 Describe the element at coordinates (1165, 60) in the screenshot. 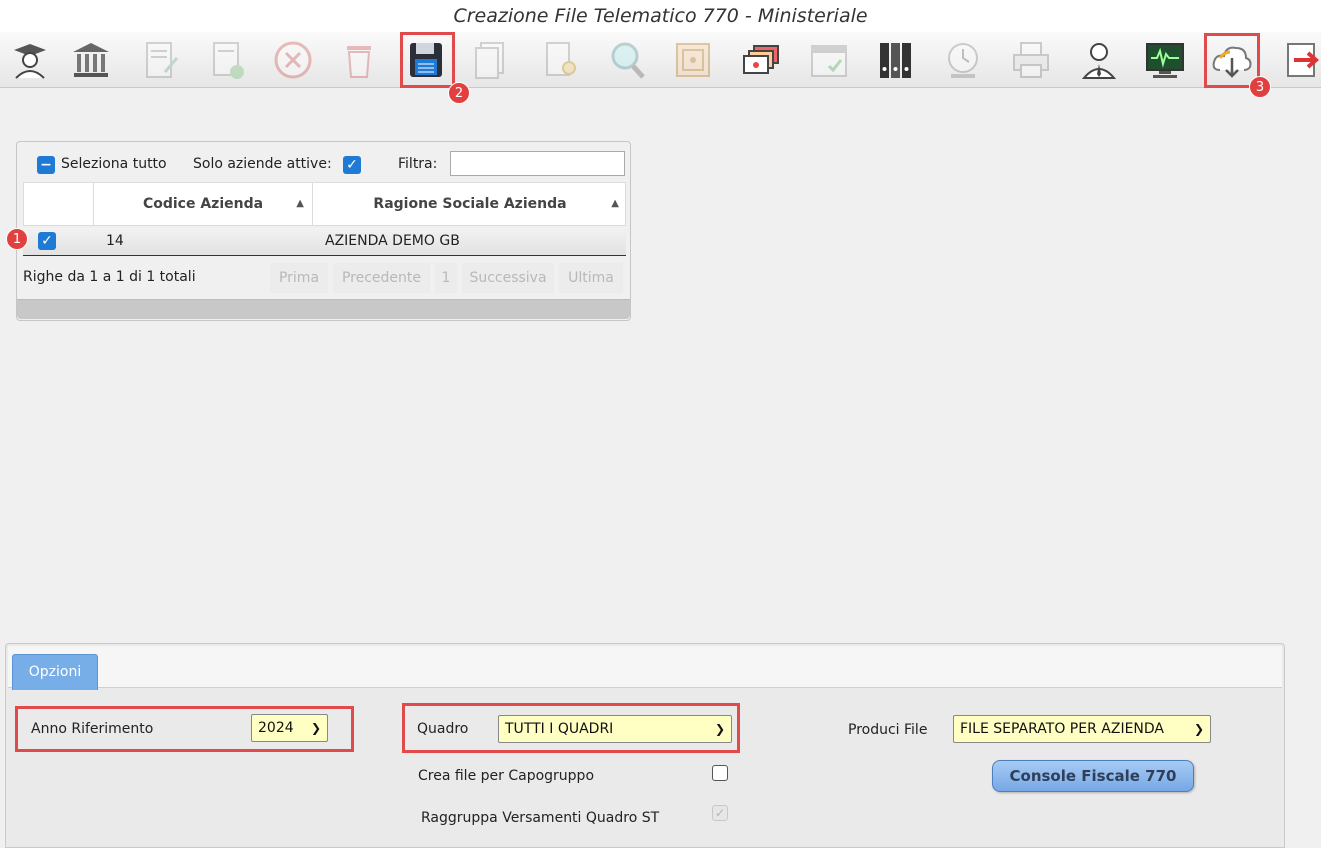

I see `monitor-chart-icon` at that location.